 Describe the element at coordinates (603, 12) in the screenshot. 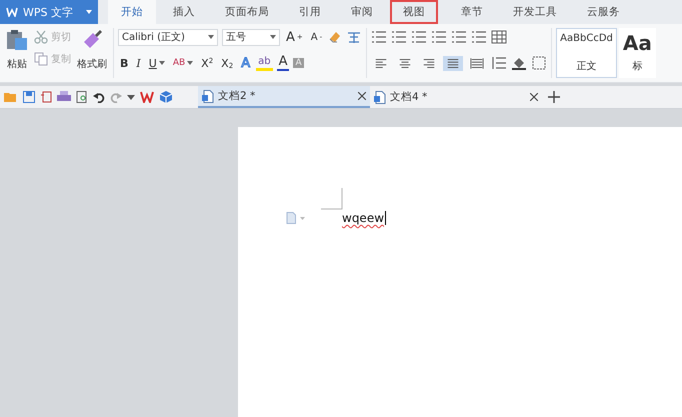

I see `menu-tab: 云服务` at that location.